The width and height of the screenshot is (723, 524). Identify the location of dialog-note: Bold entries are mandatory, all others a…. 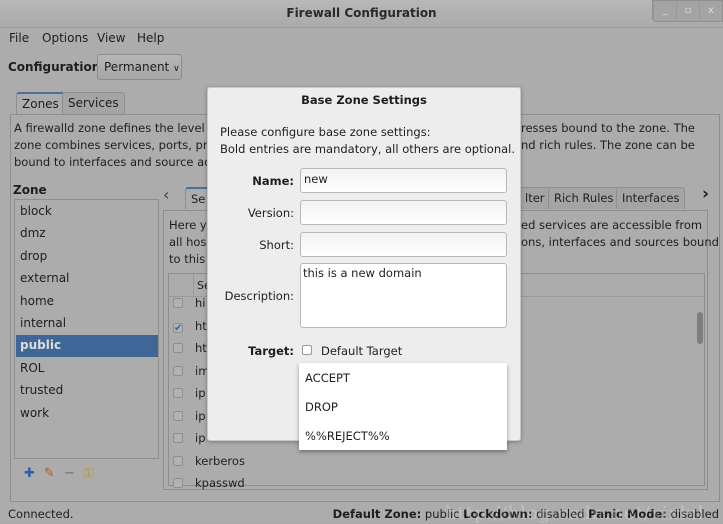
(368, 149).